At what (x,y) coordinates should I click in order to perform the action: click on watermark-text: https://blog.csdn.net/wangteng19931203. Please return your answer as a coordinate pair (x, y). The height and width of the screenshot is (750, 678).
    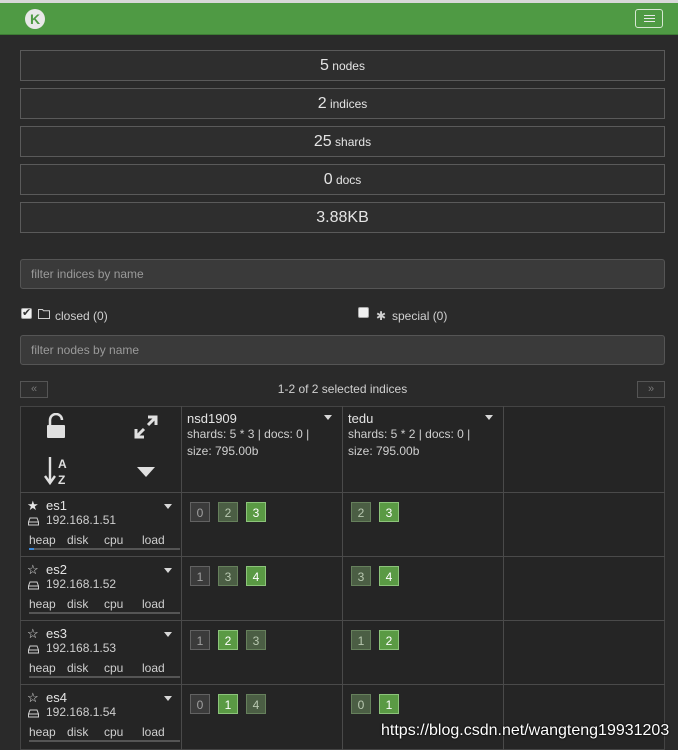
    Looking at the image, I should click on (525, 730).